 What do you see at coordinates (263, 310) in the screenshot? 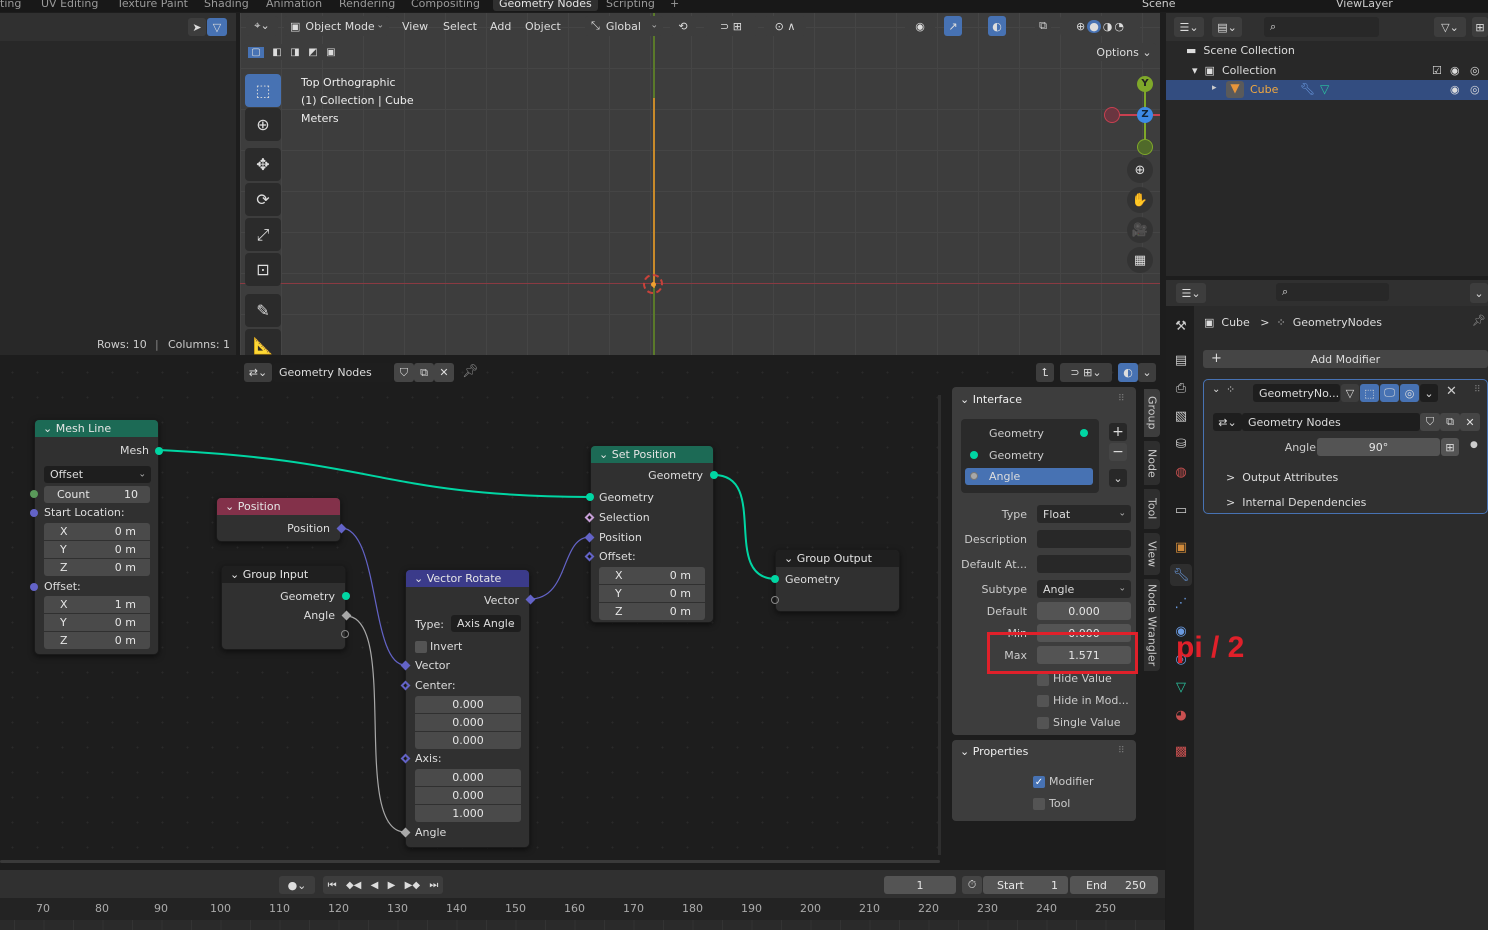
I see `annotate-tool: ✎` at bounding box center [263, 310].